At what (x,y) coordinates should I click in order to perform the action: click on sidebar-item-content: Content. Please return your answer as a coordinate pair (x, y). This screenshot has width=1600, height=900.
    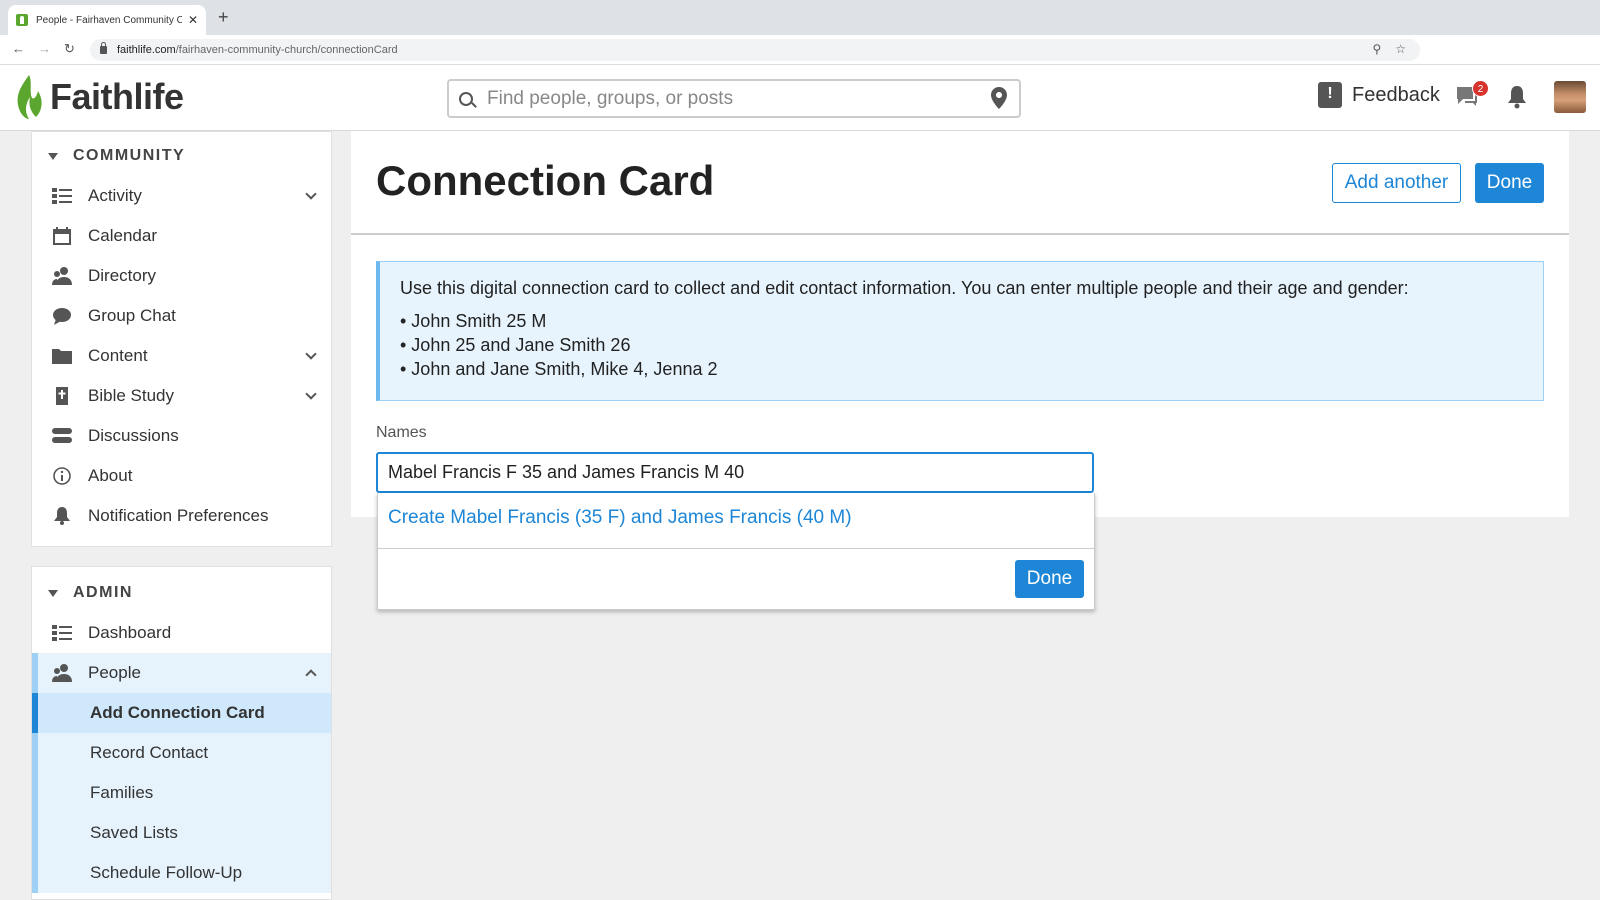
    Looking at the image, I should click on (181, 356).